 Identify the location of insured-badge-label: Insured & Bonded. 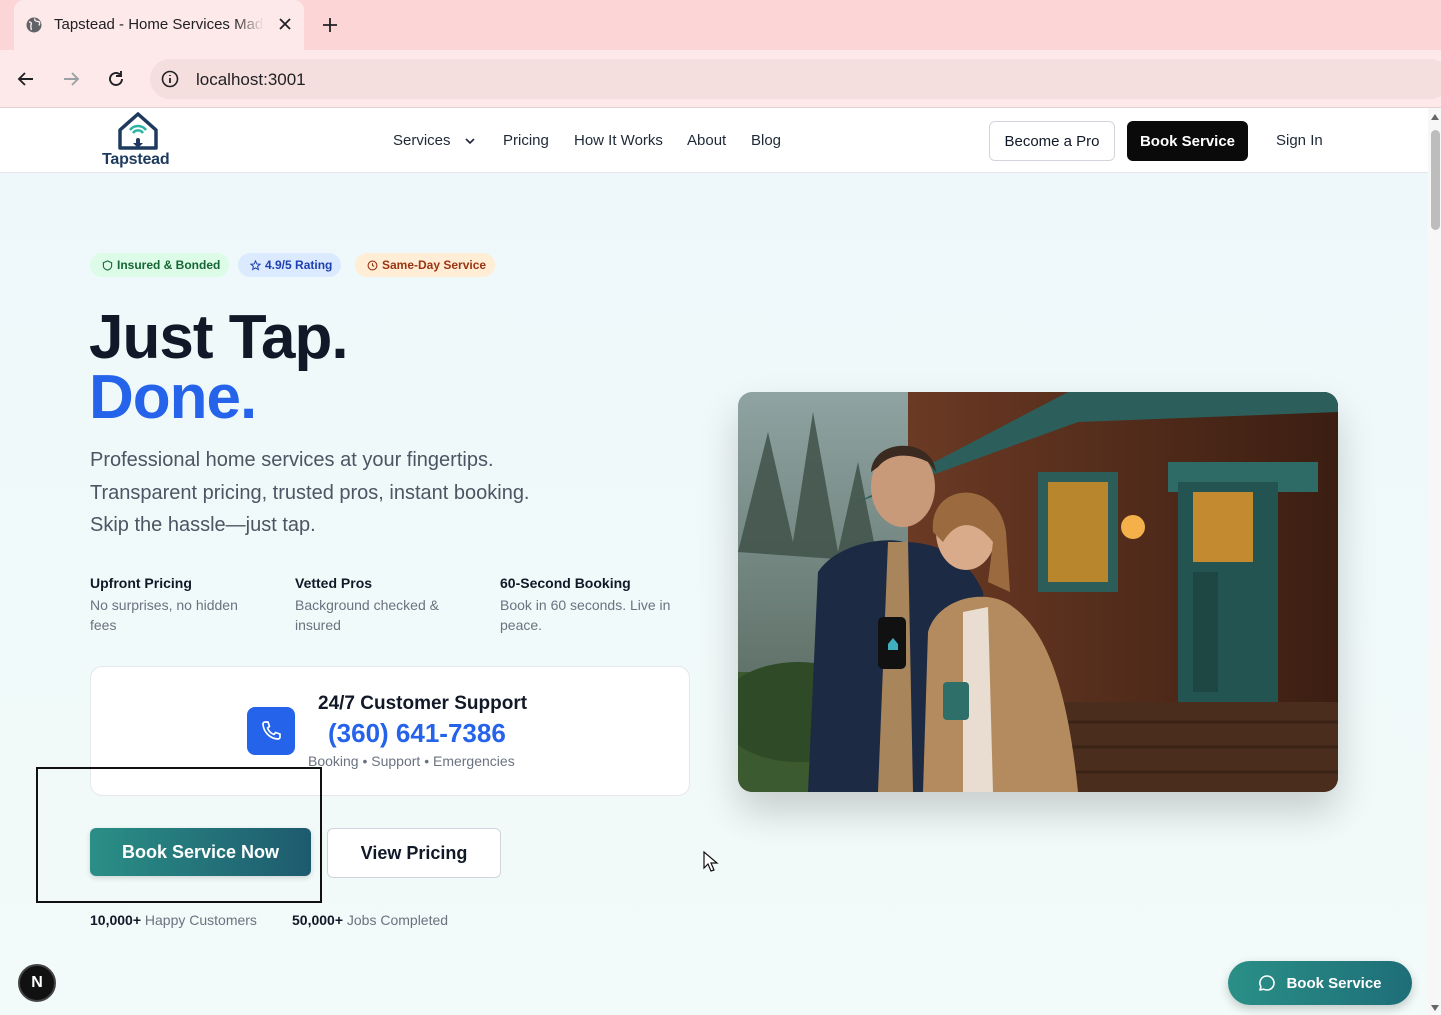
(169, 265).